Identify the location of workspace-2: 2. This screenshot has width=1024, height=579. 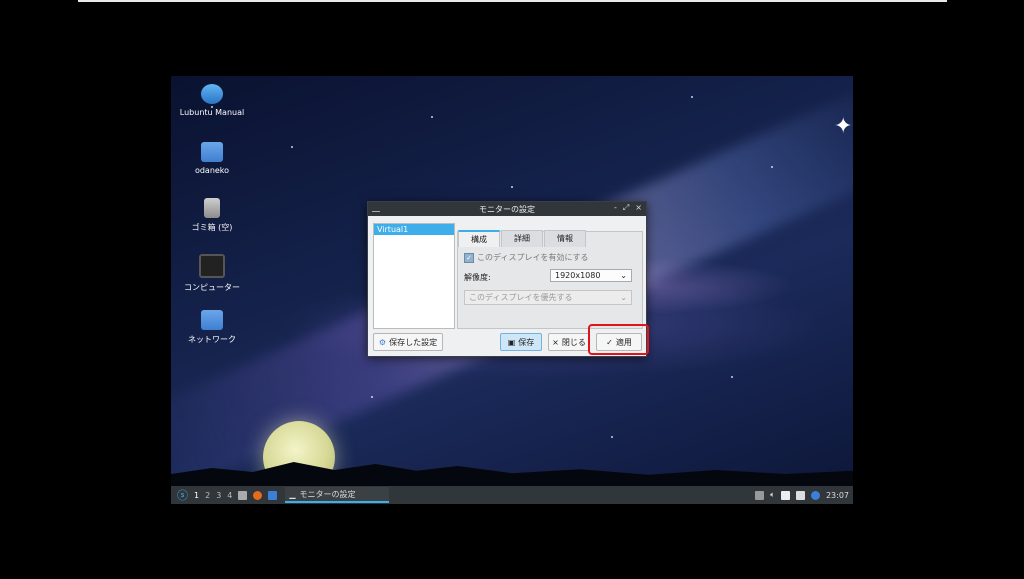
(207, 495).